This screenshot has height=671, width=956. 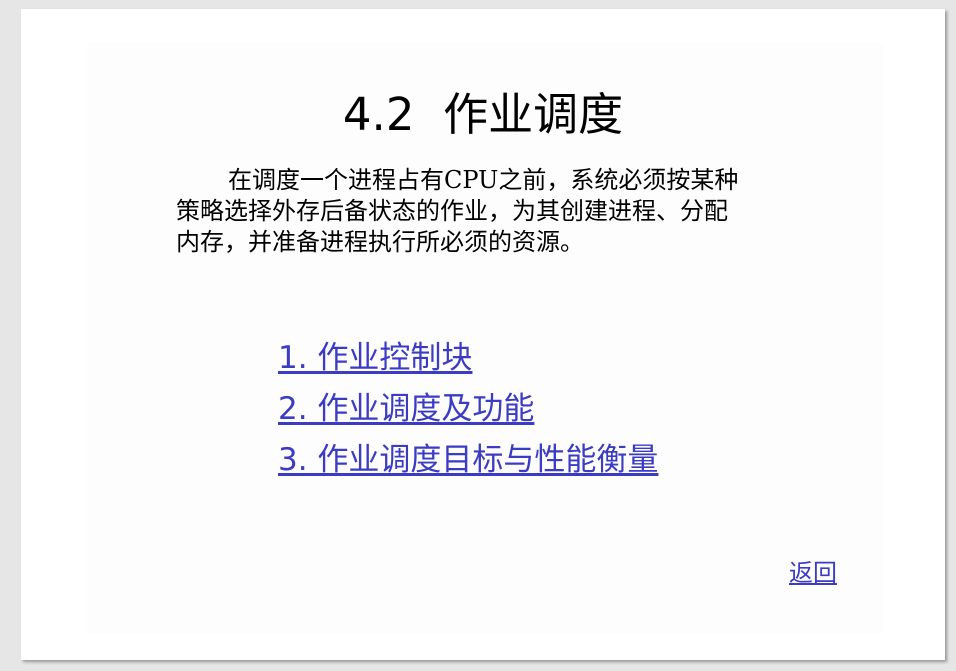 What do you see at coordinates (468, 460) in the screenshot?
I see `link-scheduling-goals-performance: 3. 作业调度目标与性能衡量` at bounding box center [468, 460].